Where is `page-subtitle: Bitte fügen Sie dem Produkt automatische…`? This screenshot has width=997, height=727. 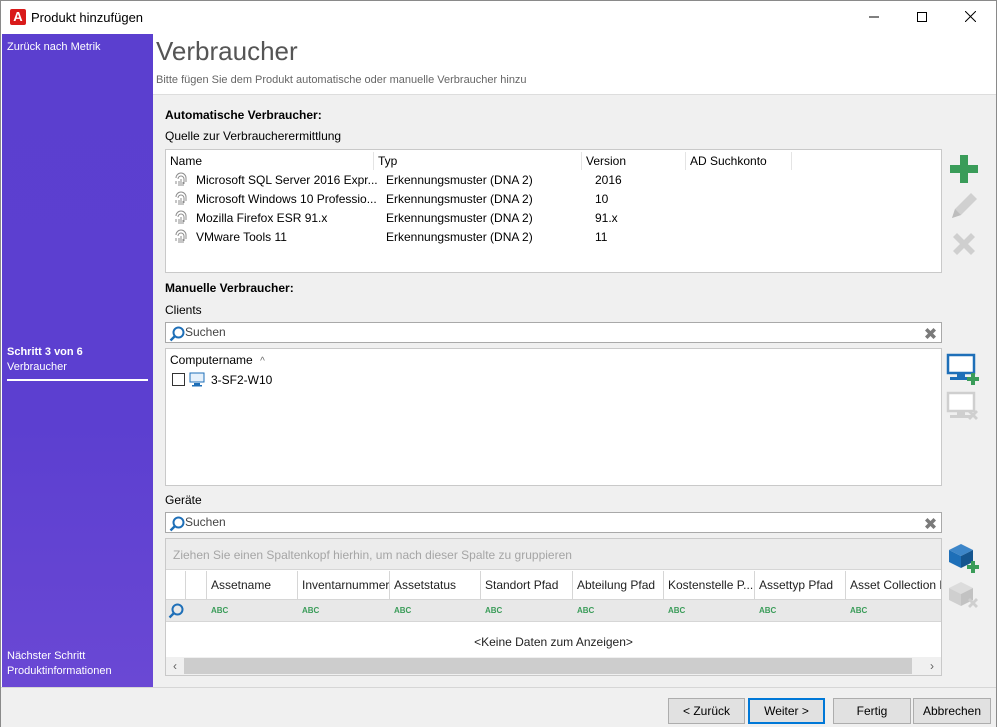
page-subtitle: Bitte fügen Sie dem Produkt automatische… is located at coordinates (341, 80).